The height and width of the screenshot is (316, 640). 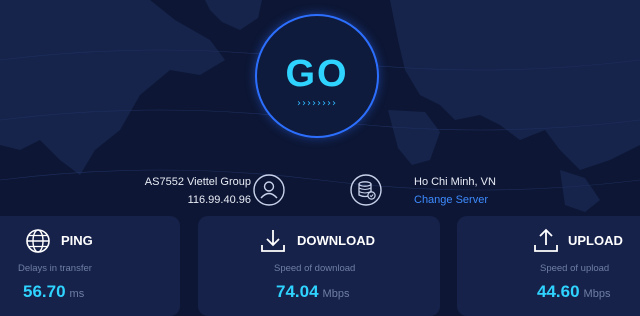 I want to click on download-value-row: 74.04 Mbps, so click(x=366, y=292).